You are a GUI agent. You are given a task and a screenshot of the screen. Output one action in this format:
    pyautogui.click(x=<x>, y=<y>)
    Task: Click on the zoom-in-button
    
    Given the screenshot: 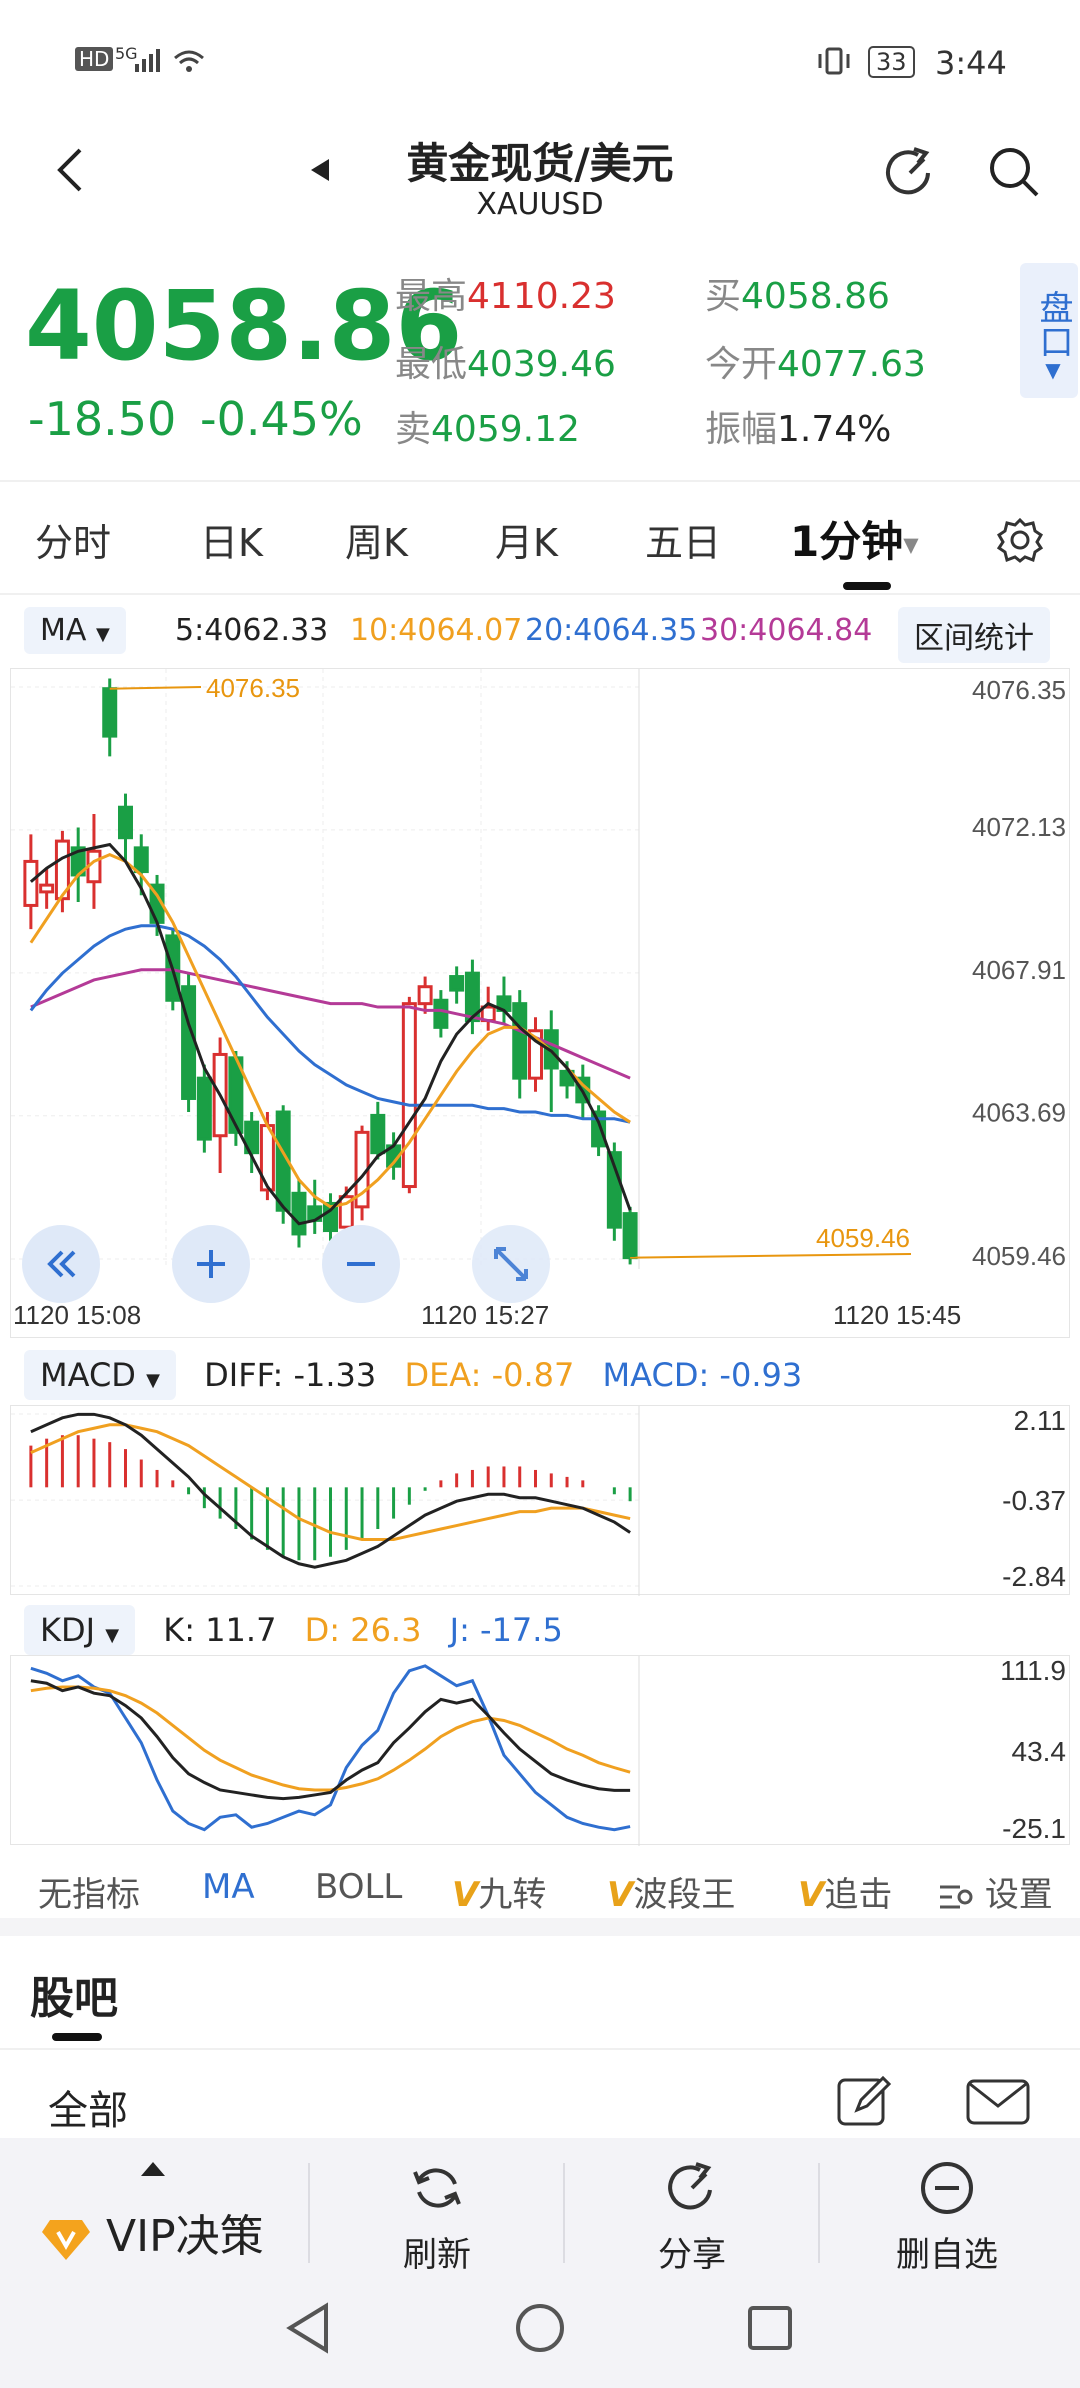 What is the action you would take?
    pyautogui.click(x=211, y=1264)
    